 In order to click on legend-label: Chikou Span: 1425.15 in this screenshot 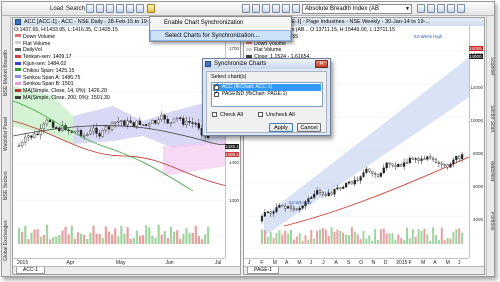, I will do `click(49, 70)`.